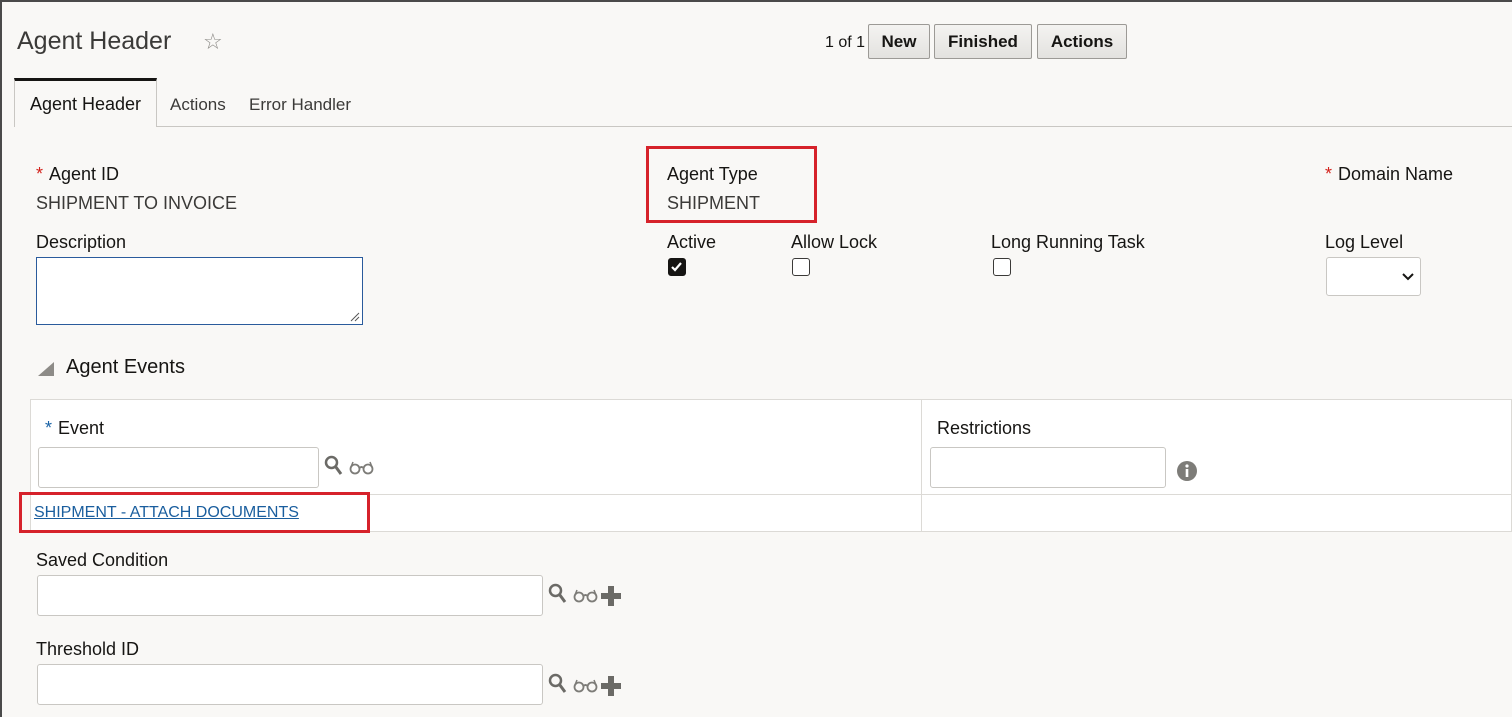  I want to click on favorite-star-icon: ☆, so click(213, 42).